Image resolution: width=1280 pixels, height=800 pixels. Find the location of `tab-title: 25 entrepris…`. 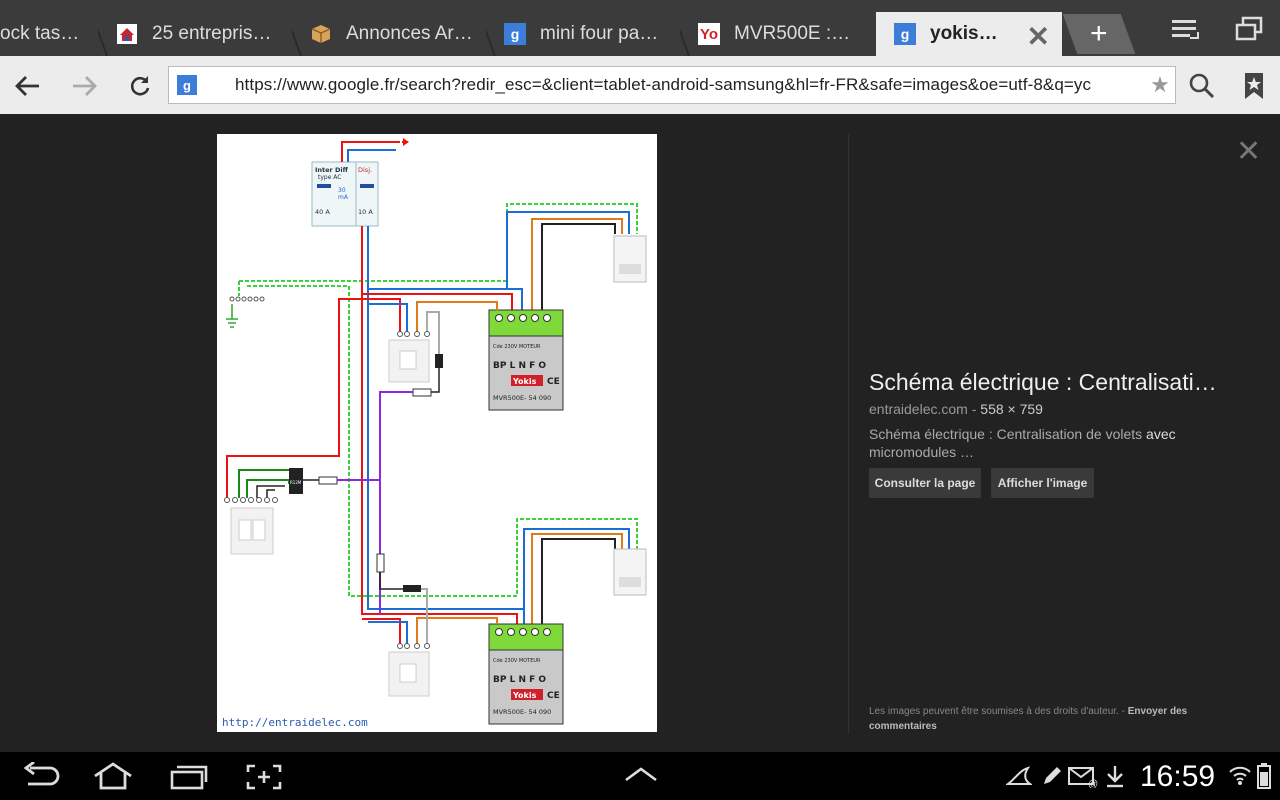

tab-title: 25 entrepris… is located at coordinates (212, 33).